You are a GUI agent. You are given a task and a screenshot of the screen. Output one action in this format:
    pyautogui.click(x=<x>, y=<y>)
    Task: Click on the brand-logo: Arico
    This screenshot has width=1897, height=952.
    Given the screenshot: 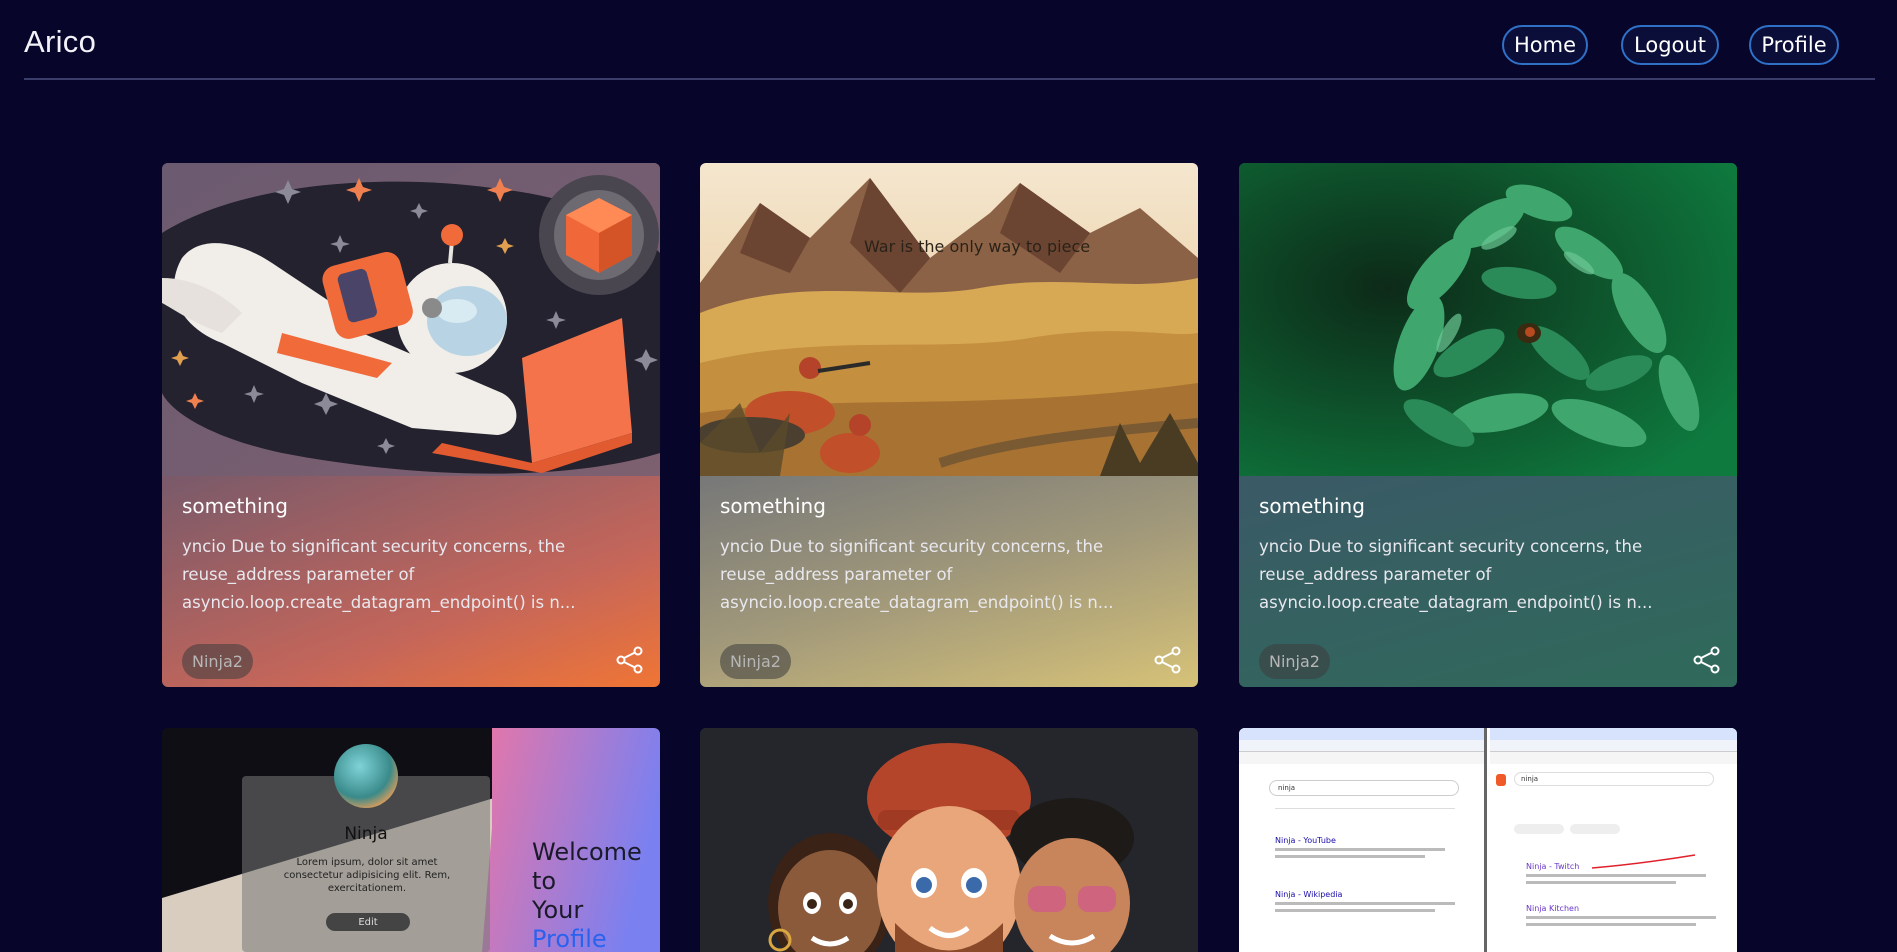 What is the action you would take?
    pyautogui.click(x=60, y=42)
    